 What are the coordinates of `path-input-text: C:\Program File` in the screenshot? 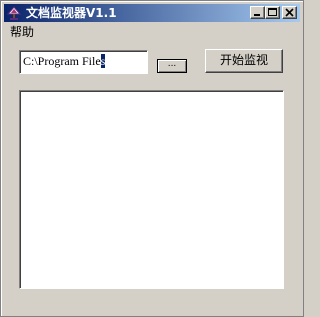 It's located at (62, 61).